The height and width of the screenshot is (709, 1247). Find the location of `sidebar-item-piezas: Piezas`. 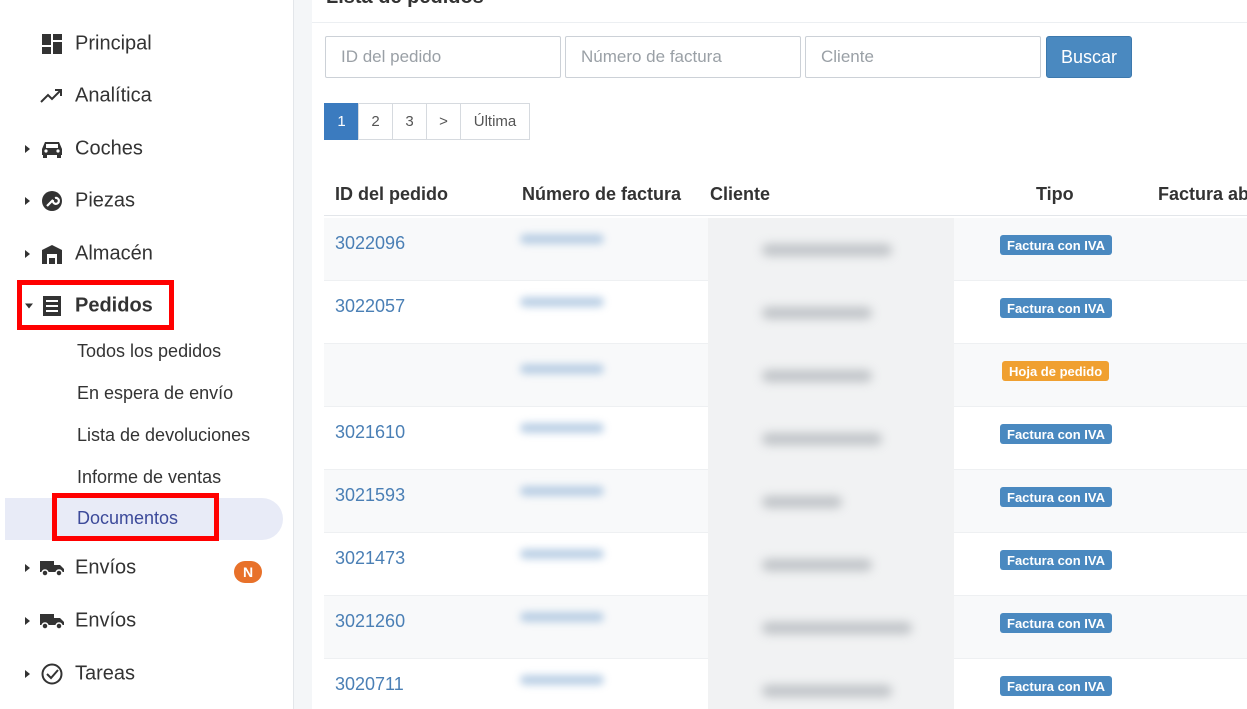

sidebar-item-piezas: Piezas is located at coordinates (146, 201).